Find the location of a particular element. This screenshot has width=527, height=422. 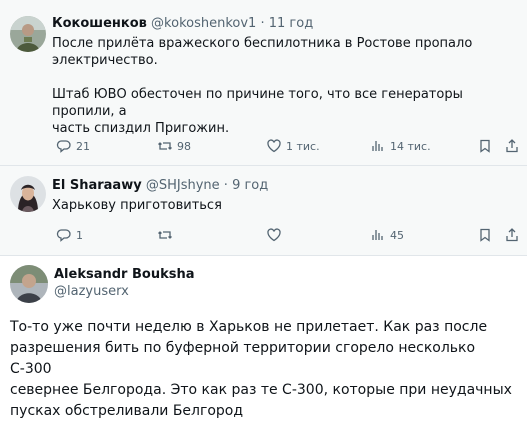

reply-count: 1 is located at coordinates (79, 235).